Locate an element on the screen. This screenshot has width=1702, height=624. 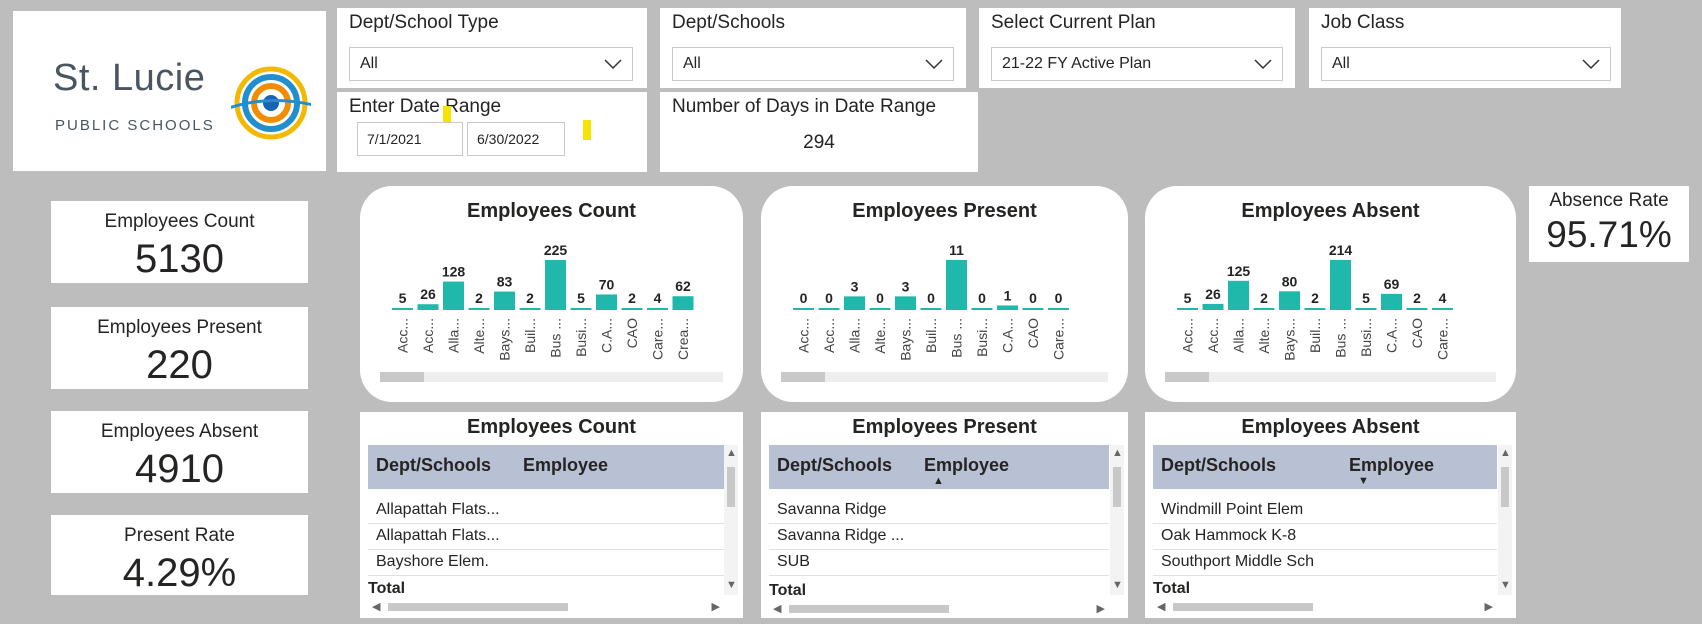
table-row: Oak Hammock K-8 is located at coordinates (1325, 537).